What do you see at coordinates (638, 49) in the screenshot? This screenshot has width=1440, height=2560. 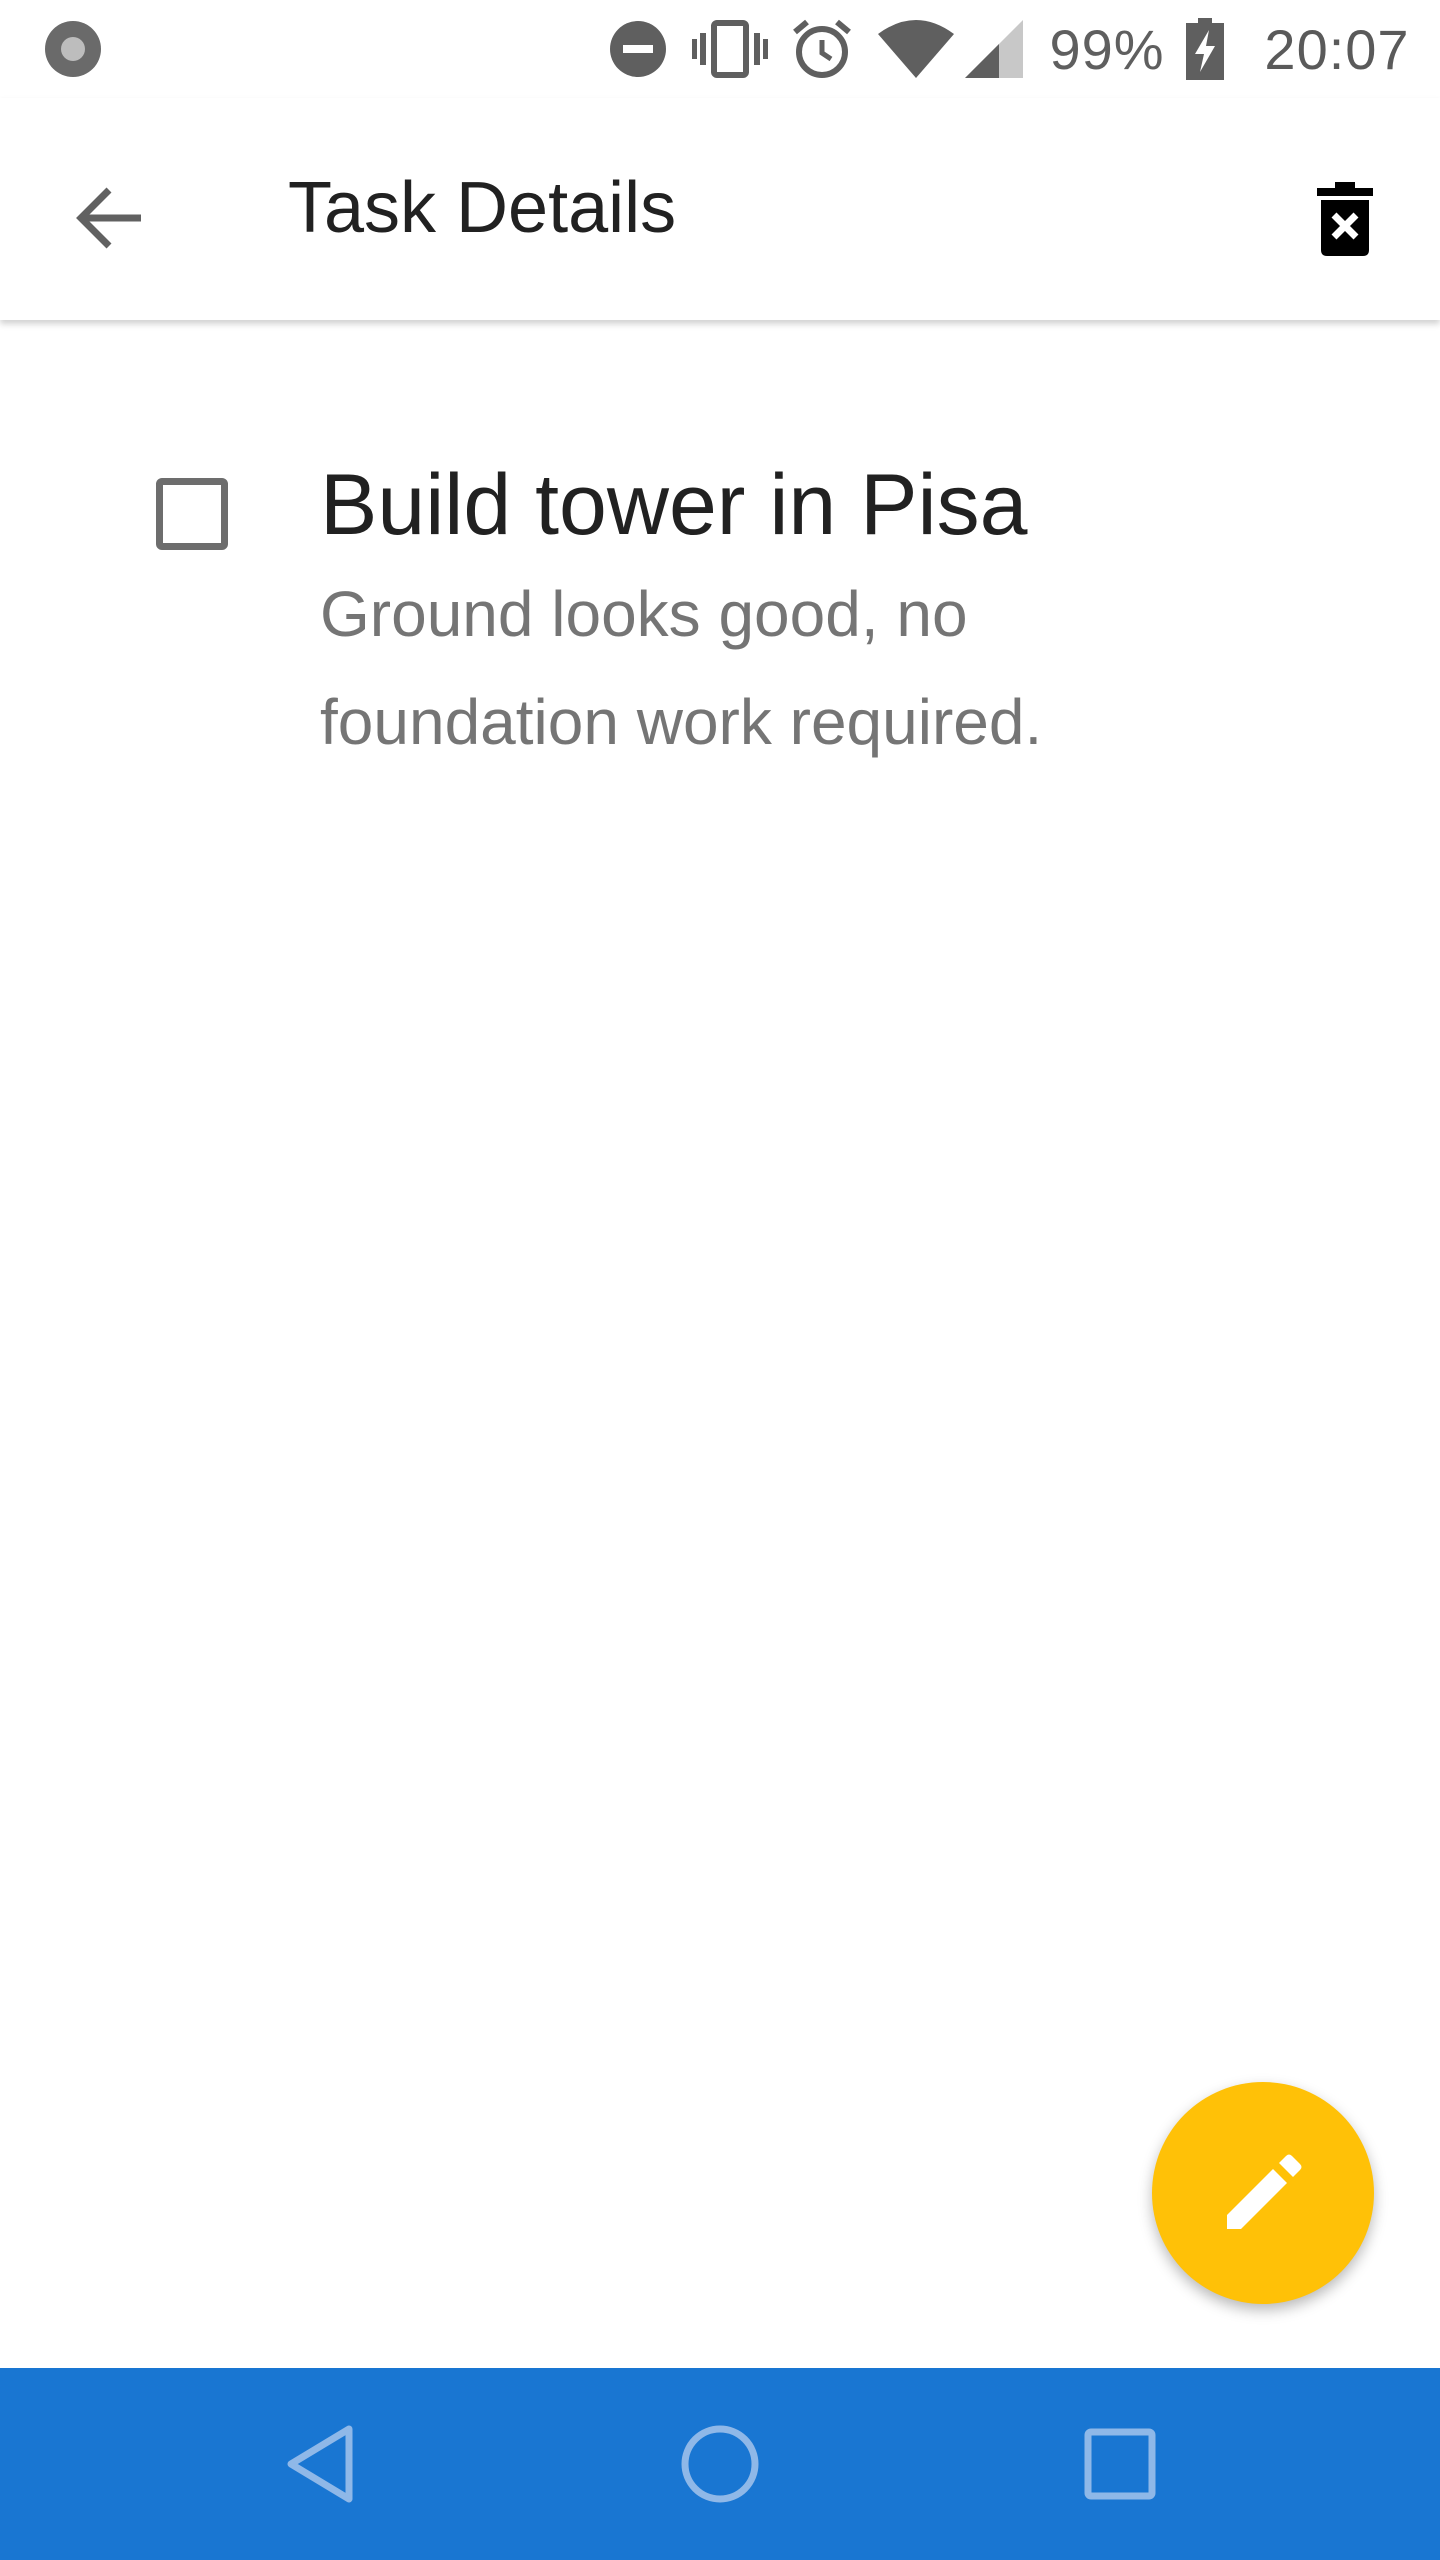 I see `do-not-disturb-icon` at bounding box center [638, 49].